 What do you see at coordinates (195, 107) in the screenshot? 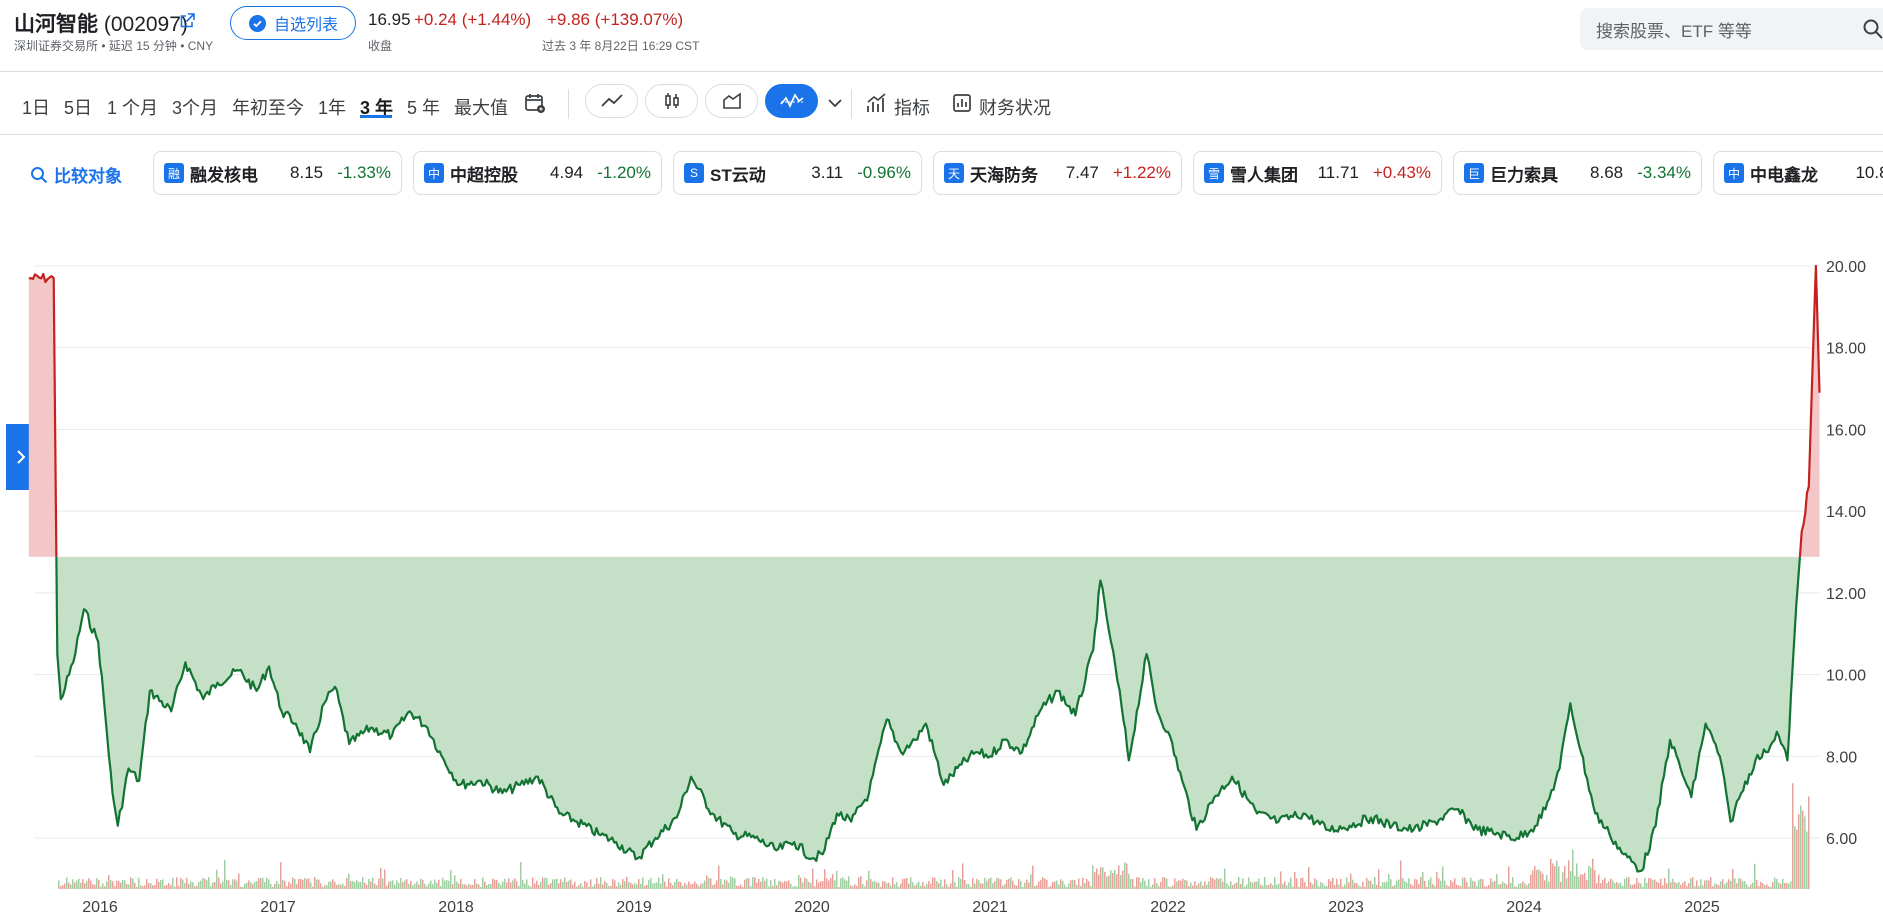
I see `period-3m: 3个月` at bounding box center [195, 107].